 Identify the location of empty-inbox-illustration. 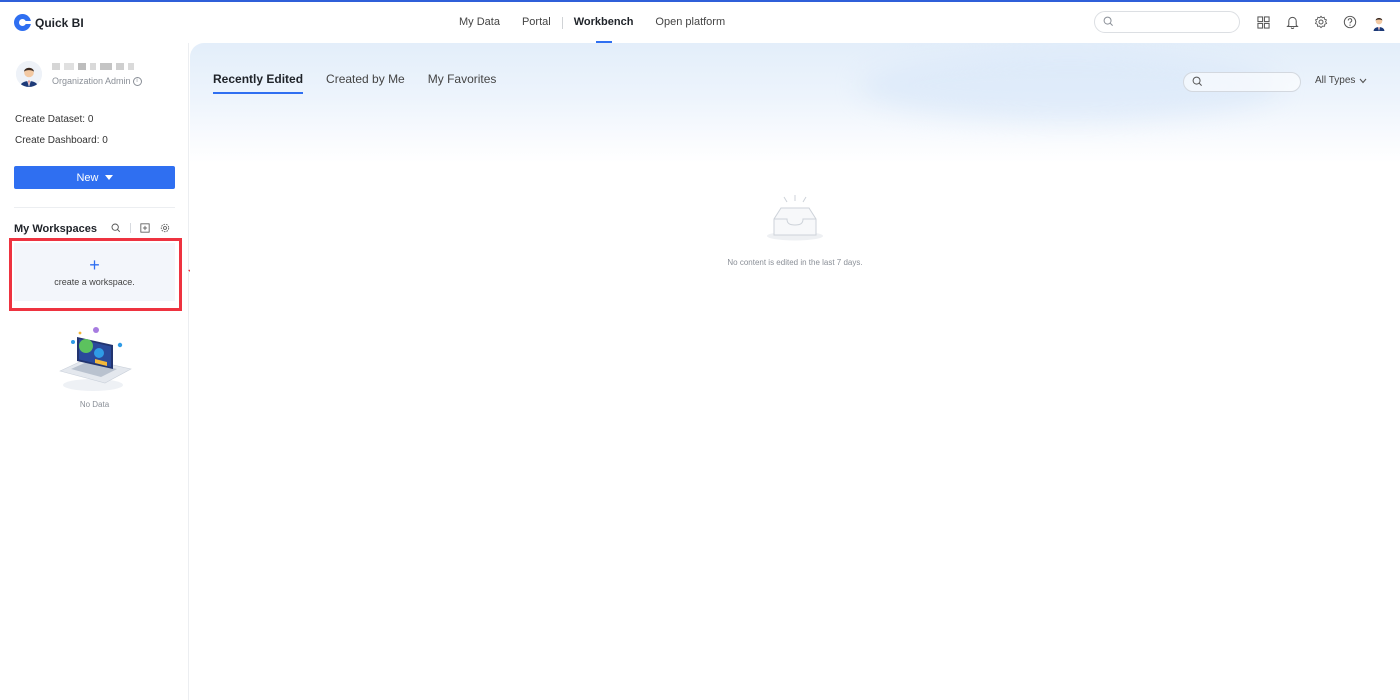
(795, 218).